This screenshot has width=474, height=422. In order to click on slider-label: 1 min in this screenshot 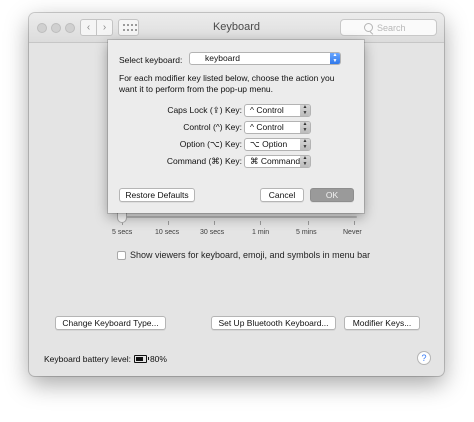, I will do `click(261, 232)`.